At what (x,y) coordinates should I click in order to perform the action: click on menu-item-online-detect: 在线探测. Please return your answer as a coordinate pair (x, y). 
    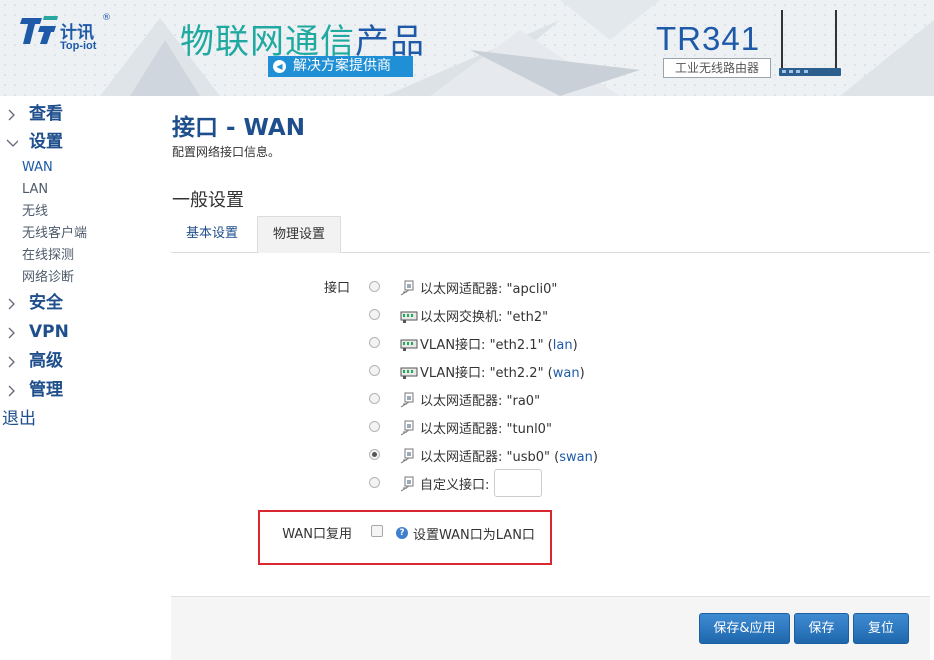
    Looking at the image, I should click on (80, 256).